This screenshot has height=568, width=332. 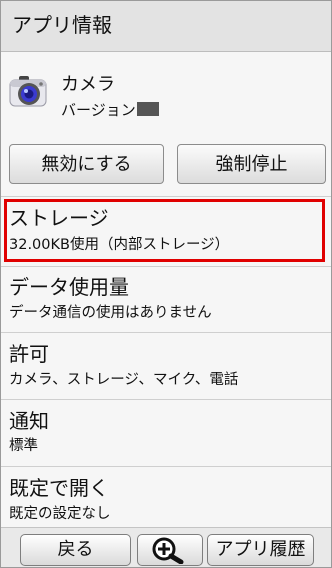 I want to click on zoom-in-icon, so click(x=168, y=551).